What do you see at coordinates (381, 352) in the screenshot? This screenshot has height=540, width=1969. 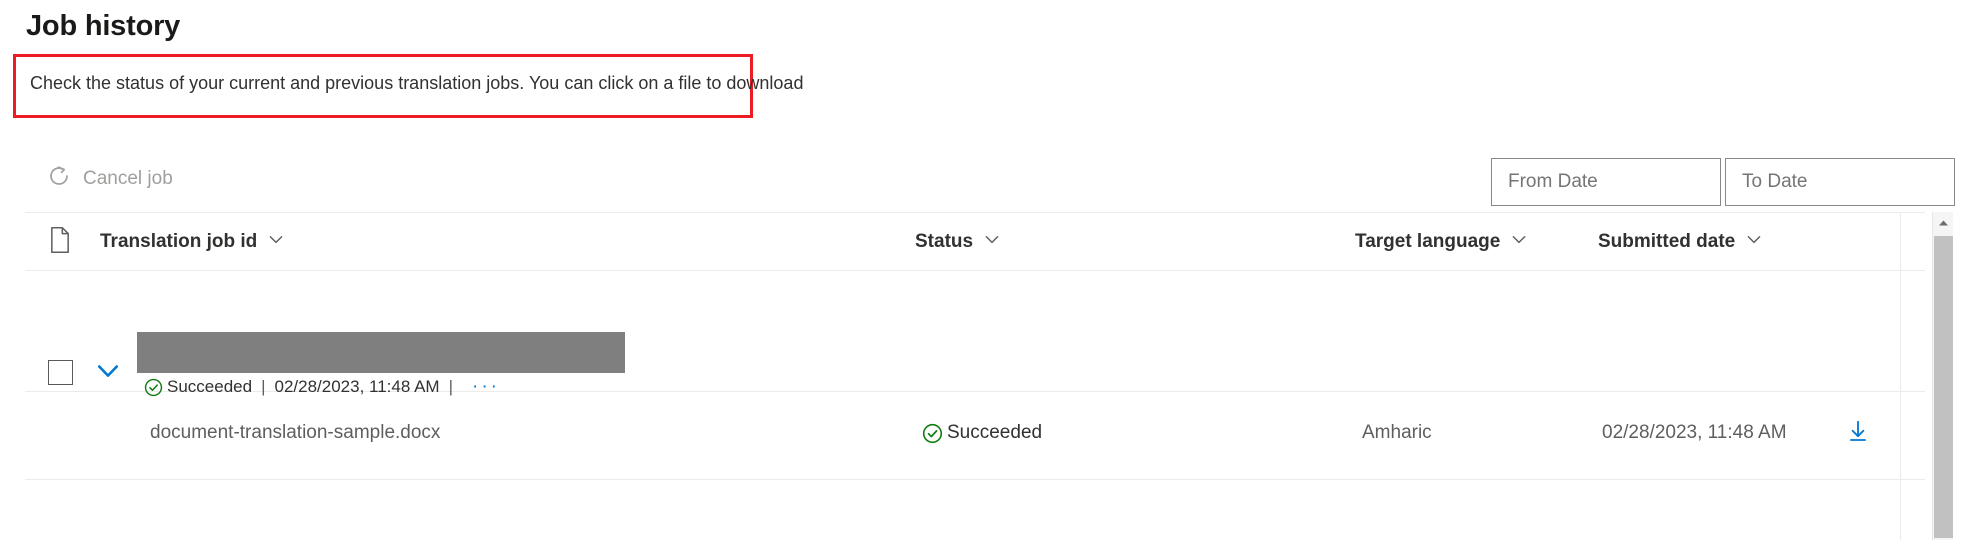 I see `translation-job-id-redacted` at bounding box center [381, 352].